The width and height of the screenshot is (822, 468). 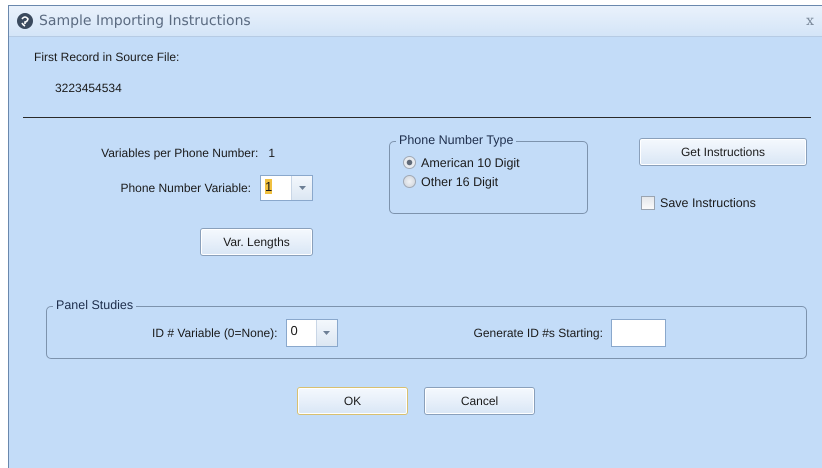 I want to click on save-instructions-checkbox: Save Instructions, so click(x=724, y=202).